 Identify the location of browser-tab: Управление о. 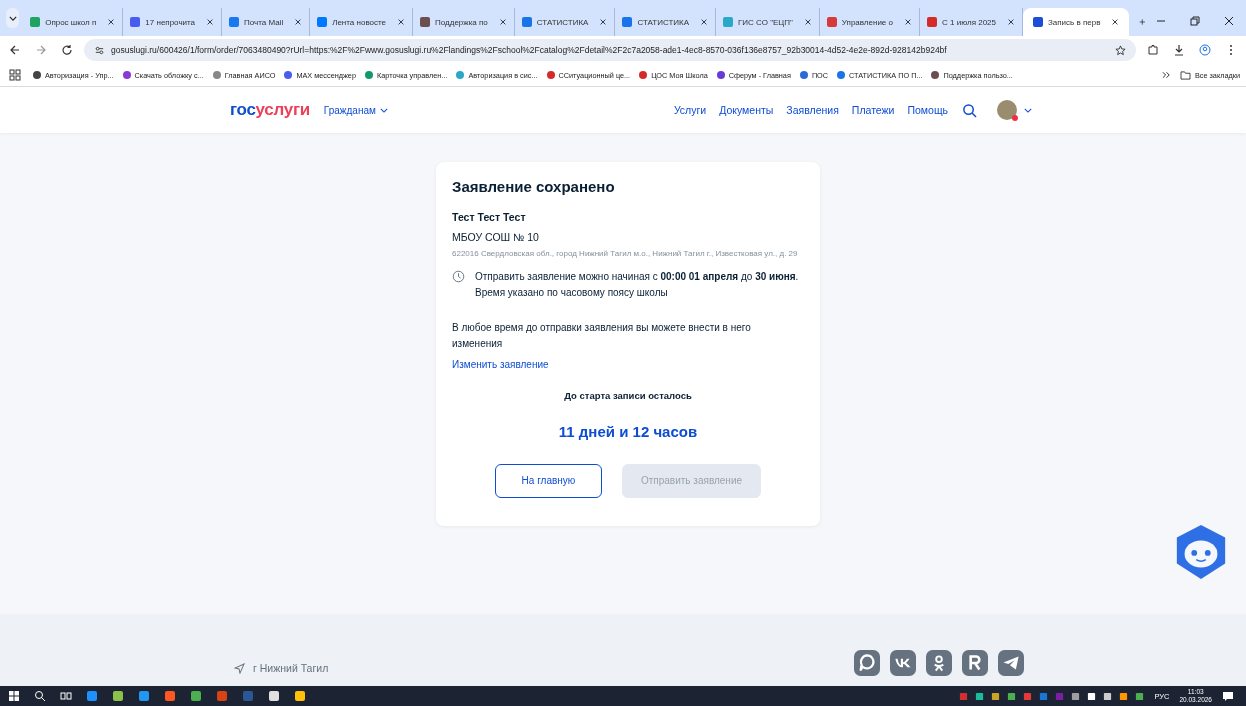
(869, 22).